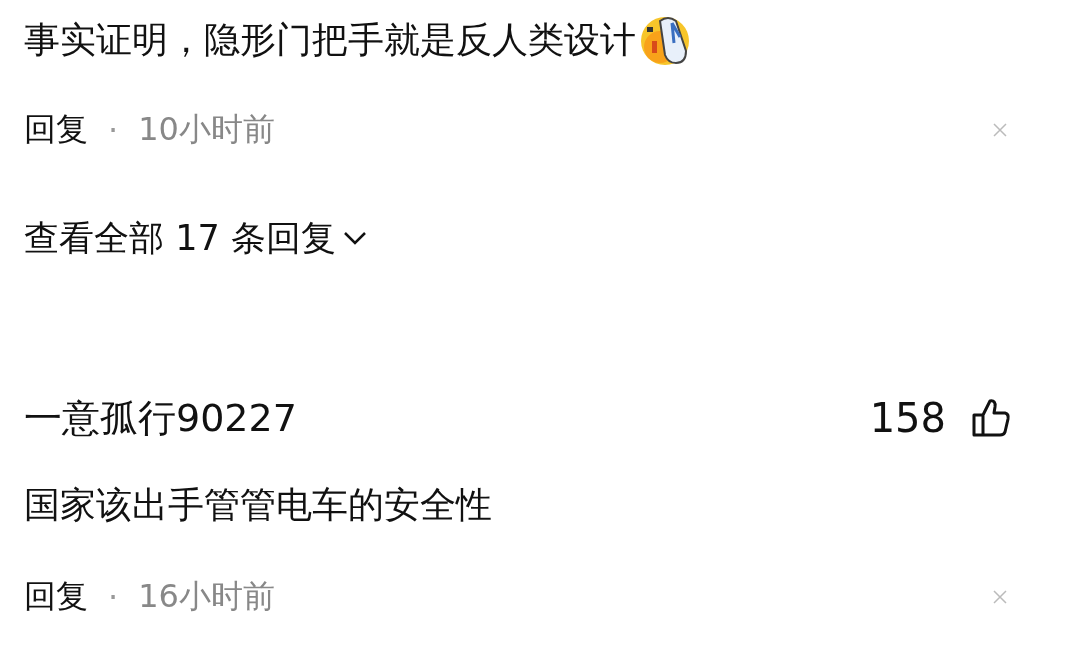 This screenshot has width=1086, height=658. I want to click on timestamp: 10小时前, so click(206, 129).